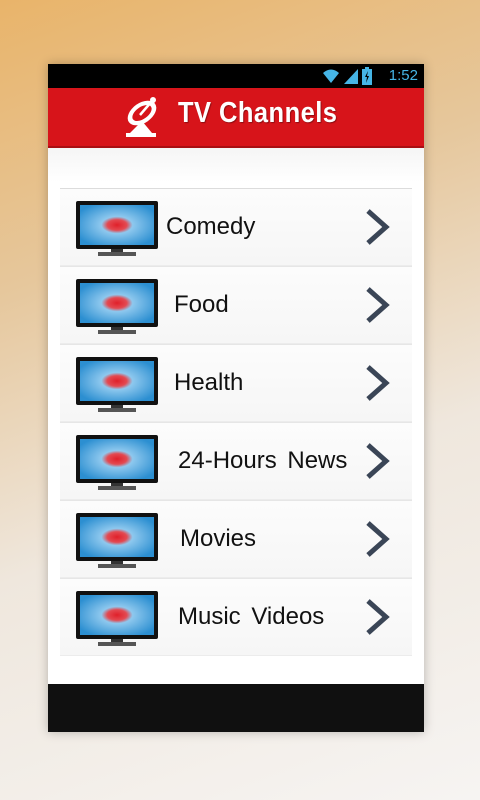 The image size is (480, 800). I want to click on channel-label: Health, so click(209, 382).